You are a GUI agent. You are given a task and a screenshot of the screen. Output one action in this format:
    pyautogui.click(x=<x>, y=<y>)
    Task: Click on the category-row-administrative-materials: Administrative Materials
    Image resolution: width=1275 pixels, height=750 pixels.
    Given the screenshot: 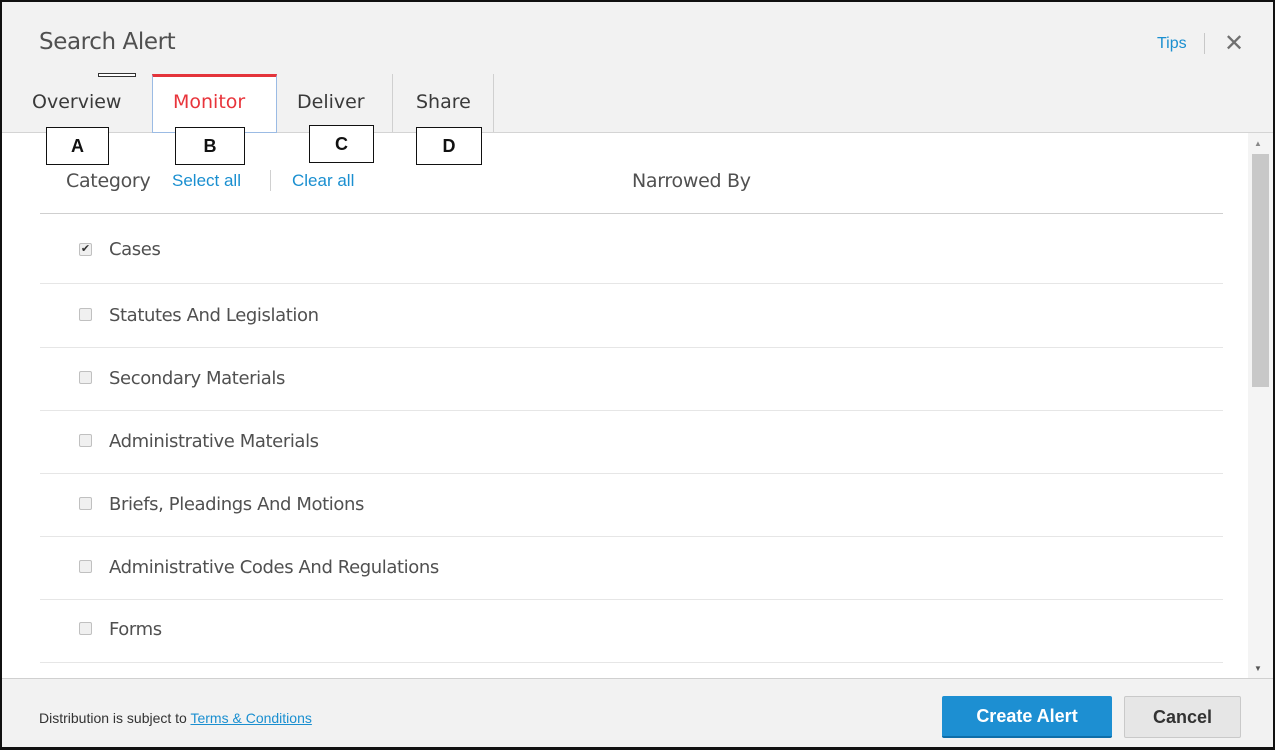 What is the action you would take?
    pyautogui.click(x=631, y=442)
    